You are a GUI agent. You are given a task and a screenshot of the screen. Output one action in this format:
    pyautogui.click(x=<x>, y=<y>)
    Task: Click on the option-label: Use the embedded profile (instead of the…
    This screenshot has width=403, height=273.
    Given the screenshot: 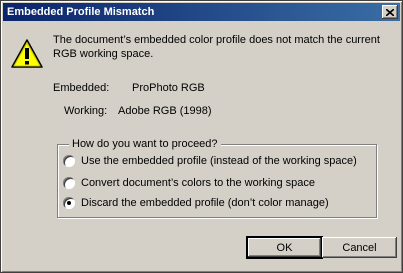 What is the action you would take?
    pyautogui.click(x=219, y=161)
    